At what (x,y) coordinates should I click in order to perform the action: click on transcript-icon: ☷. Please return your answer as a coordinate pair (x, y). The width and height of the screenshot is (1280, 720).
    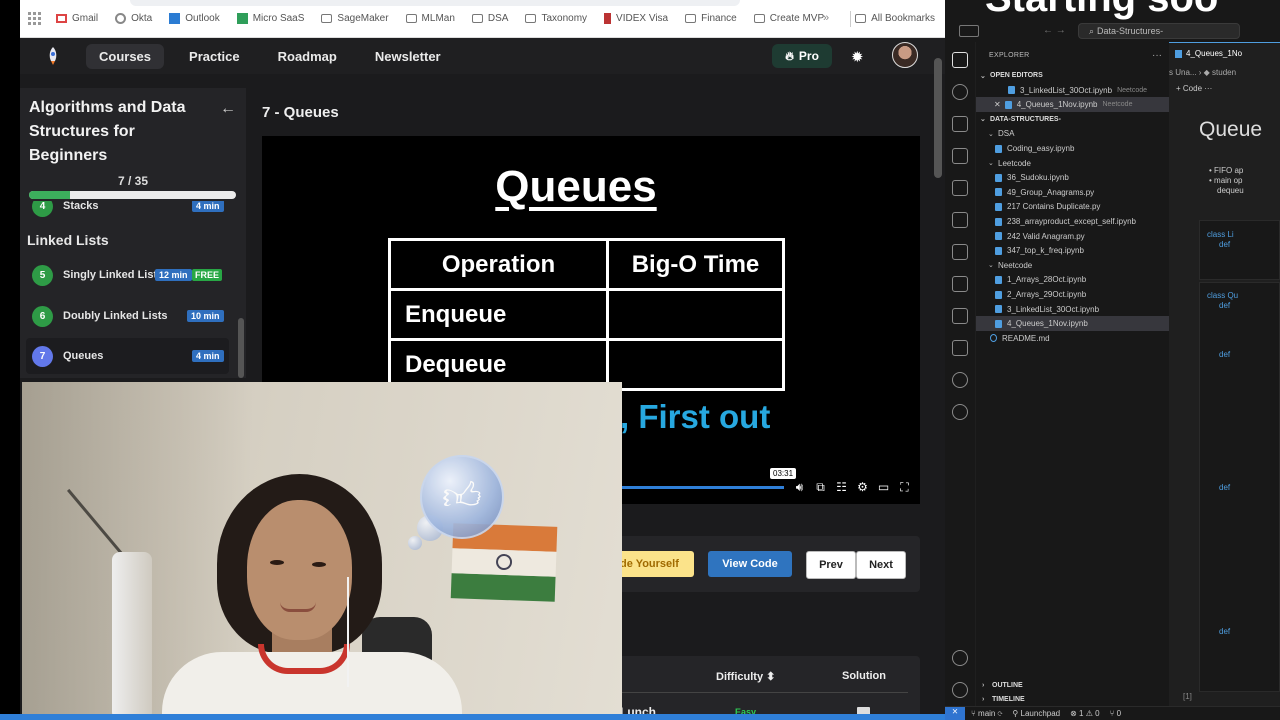
    Looking at the image, I should click on (841, 487).